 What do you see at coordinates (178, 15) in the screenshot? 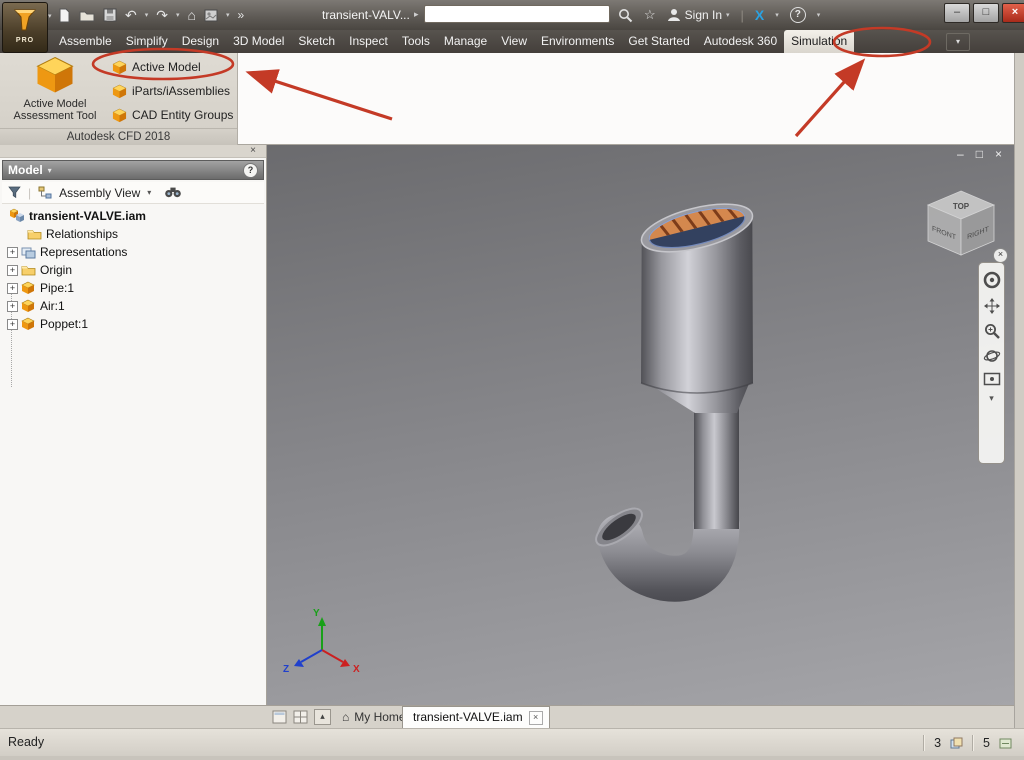
I see `redo-dropdown-icon: ▾` at bounding box center [178, 15].